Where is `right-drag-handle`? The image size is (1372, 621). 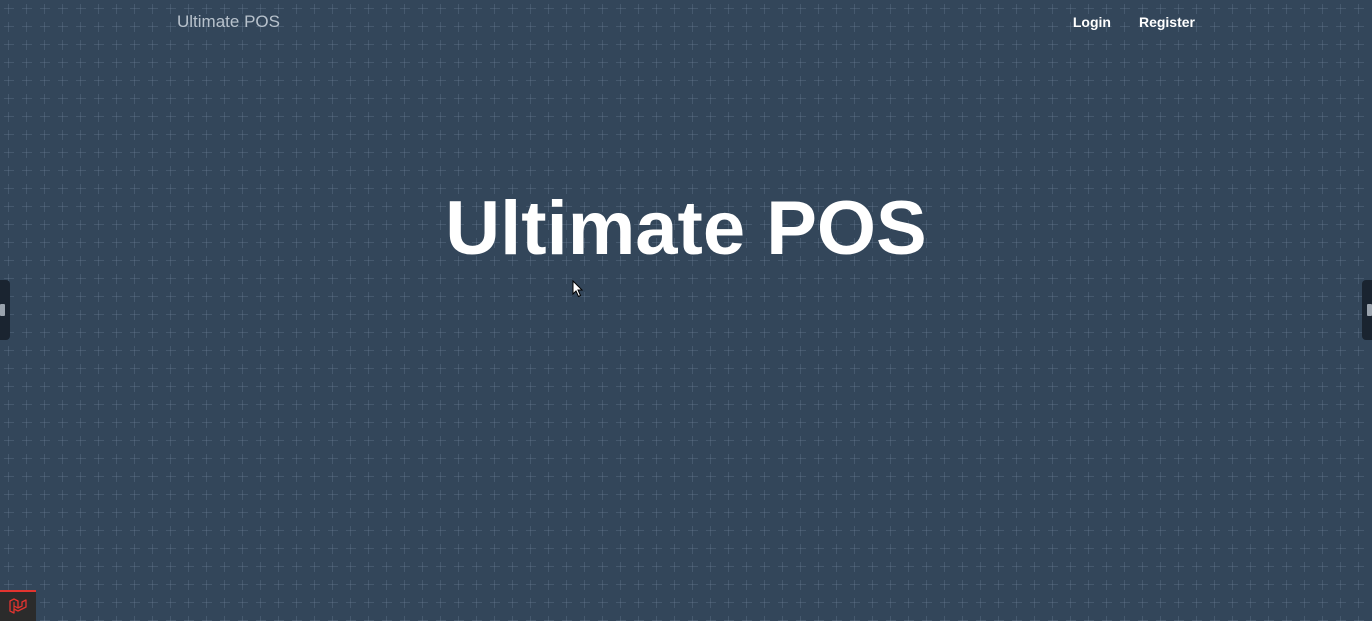
right-drag-handle is located at coordinates (1367, 310).